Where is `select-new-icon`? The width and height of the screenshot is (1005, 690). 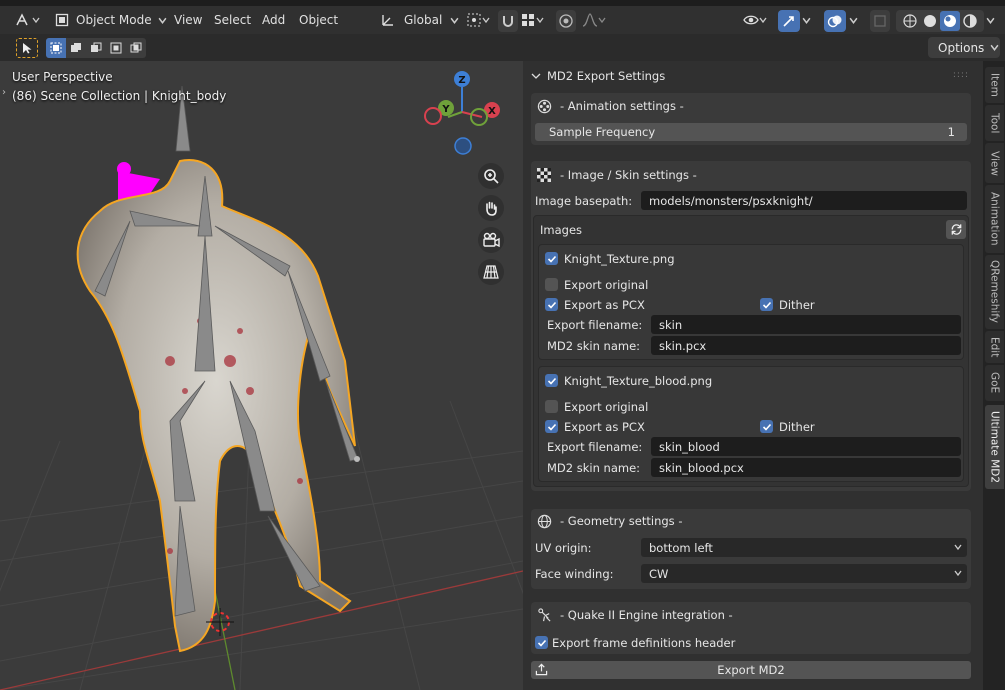
select-new-icon is located at coordinates (56, 48).